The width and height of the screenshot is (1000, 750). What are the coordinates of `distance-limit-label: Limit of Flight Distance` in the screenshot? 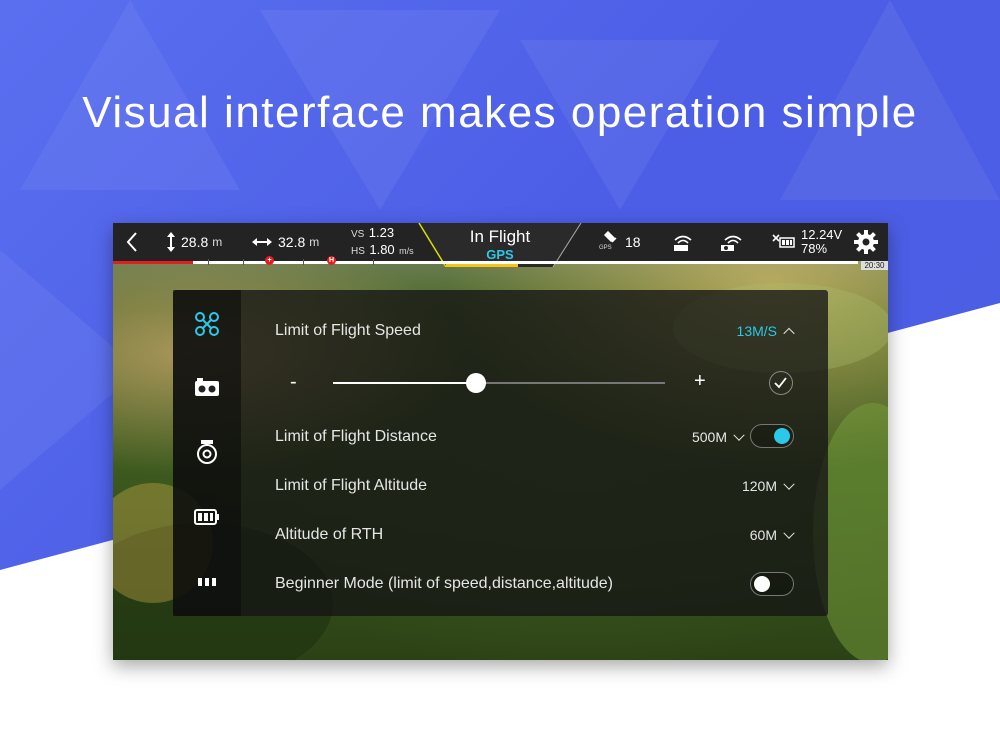 It's located at (356, 436).